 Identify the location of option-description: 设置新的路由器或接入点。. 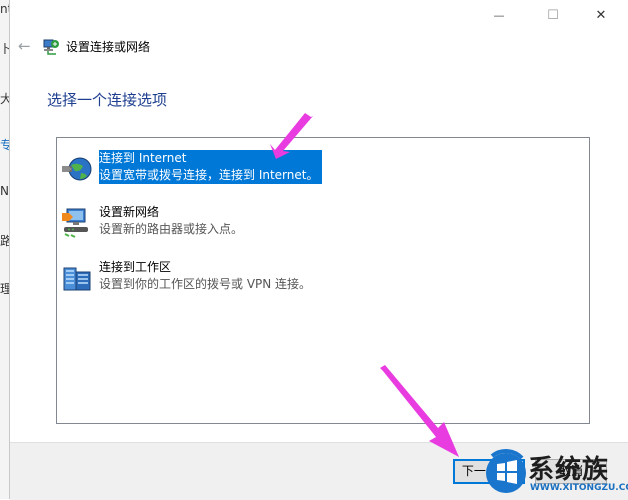
(171, 229).